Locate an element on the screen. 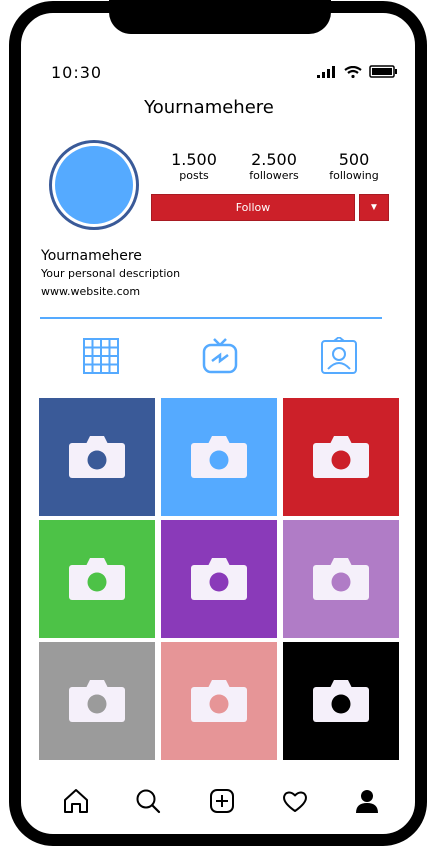 Image resolution: width=427 pixels, height=848 pixels. bottom-nav is located at coordinates (219, 803).